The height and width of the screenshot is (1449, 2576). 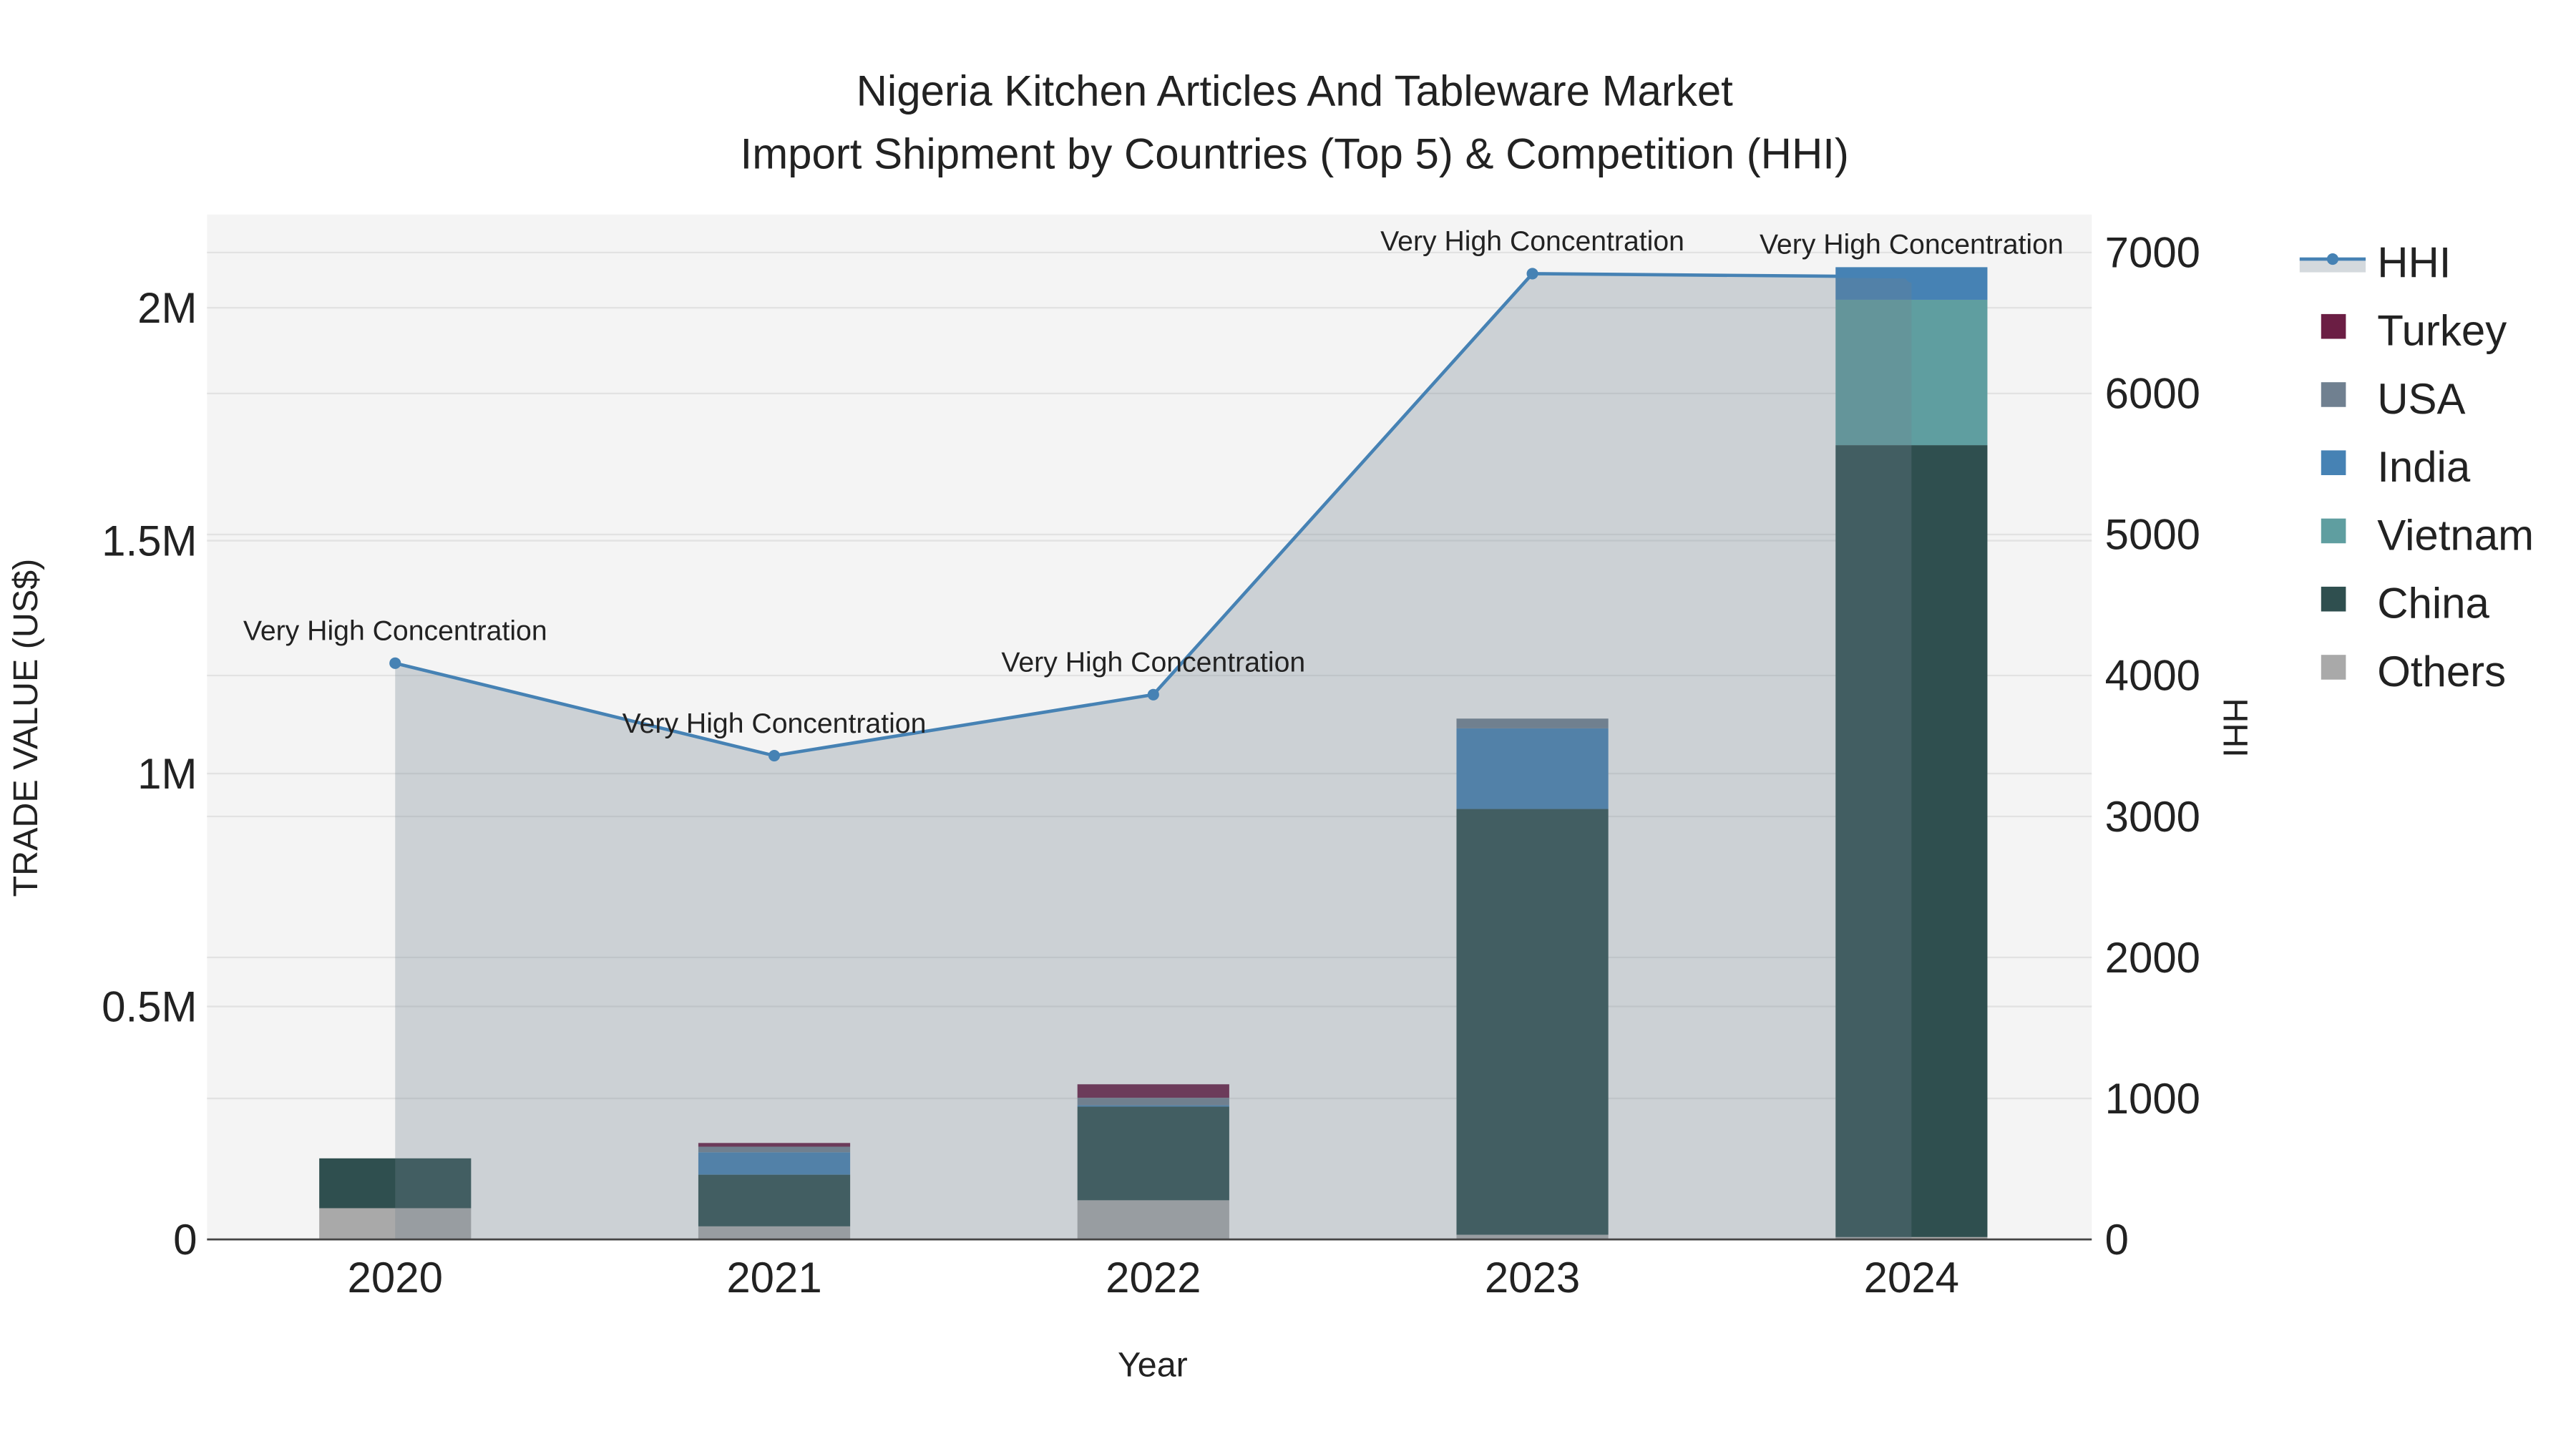 I want to click on legend-swatch-india, so click(x=2333, y=463).